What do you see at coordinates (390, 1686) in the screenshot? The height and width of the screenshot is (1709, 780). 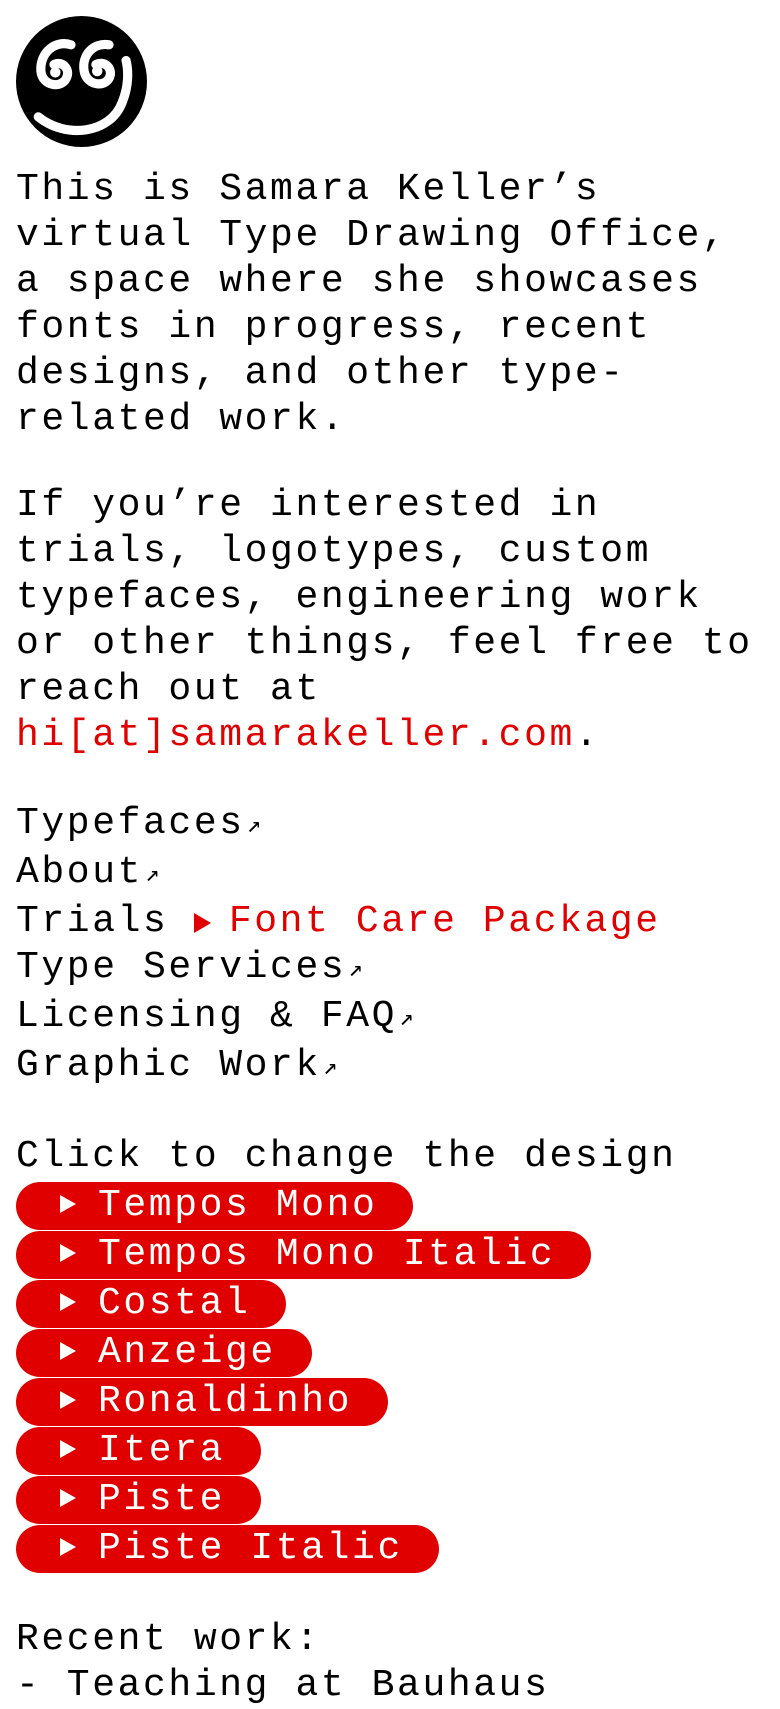 I see `recent-work-item: - Teaching at Bauhaus` at bounding box center [390, 1686].